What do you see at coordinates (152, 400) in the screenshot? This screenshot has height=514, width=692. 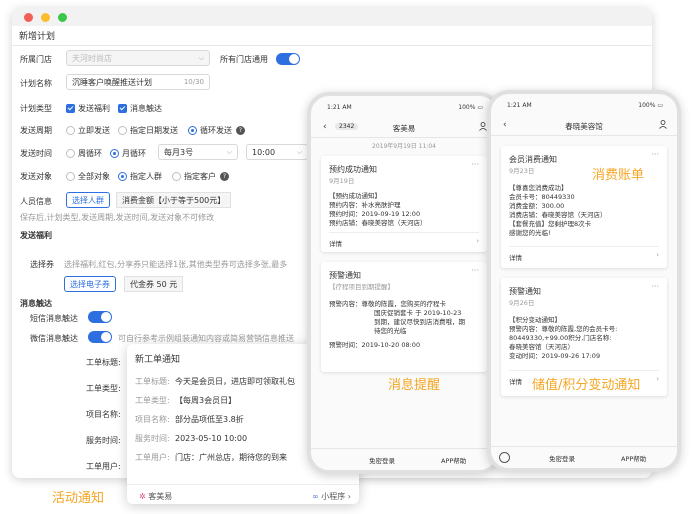 I see `popup-key: 工单类型:` at bounding box center [152, 400].